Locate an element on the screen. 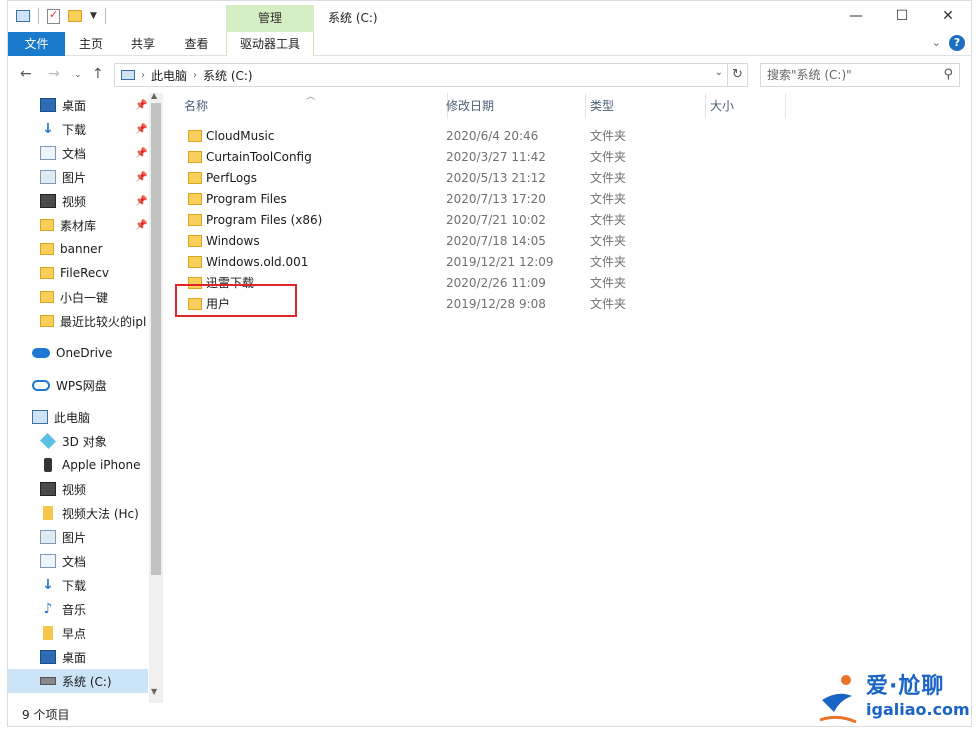 Image resolution: width=979 pixels, height=734 pixels. column-header-date: 修改日期 is located at coordinates (514, 106).